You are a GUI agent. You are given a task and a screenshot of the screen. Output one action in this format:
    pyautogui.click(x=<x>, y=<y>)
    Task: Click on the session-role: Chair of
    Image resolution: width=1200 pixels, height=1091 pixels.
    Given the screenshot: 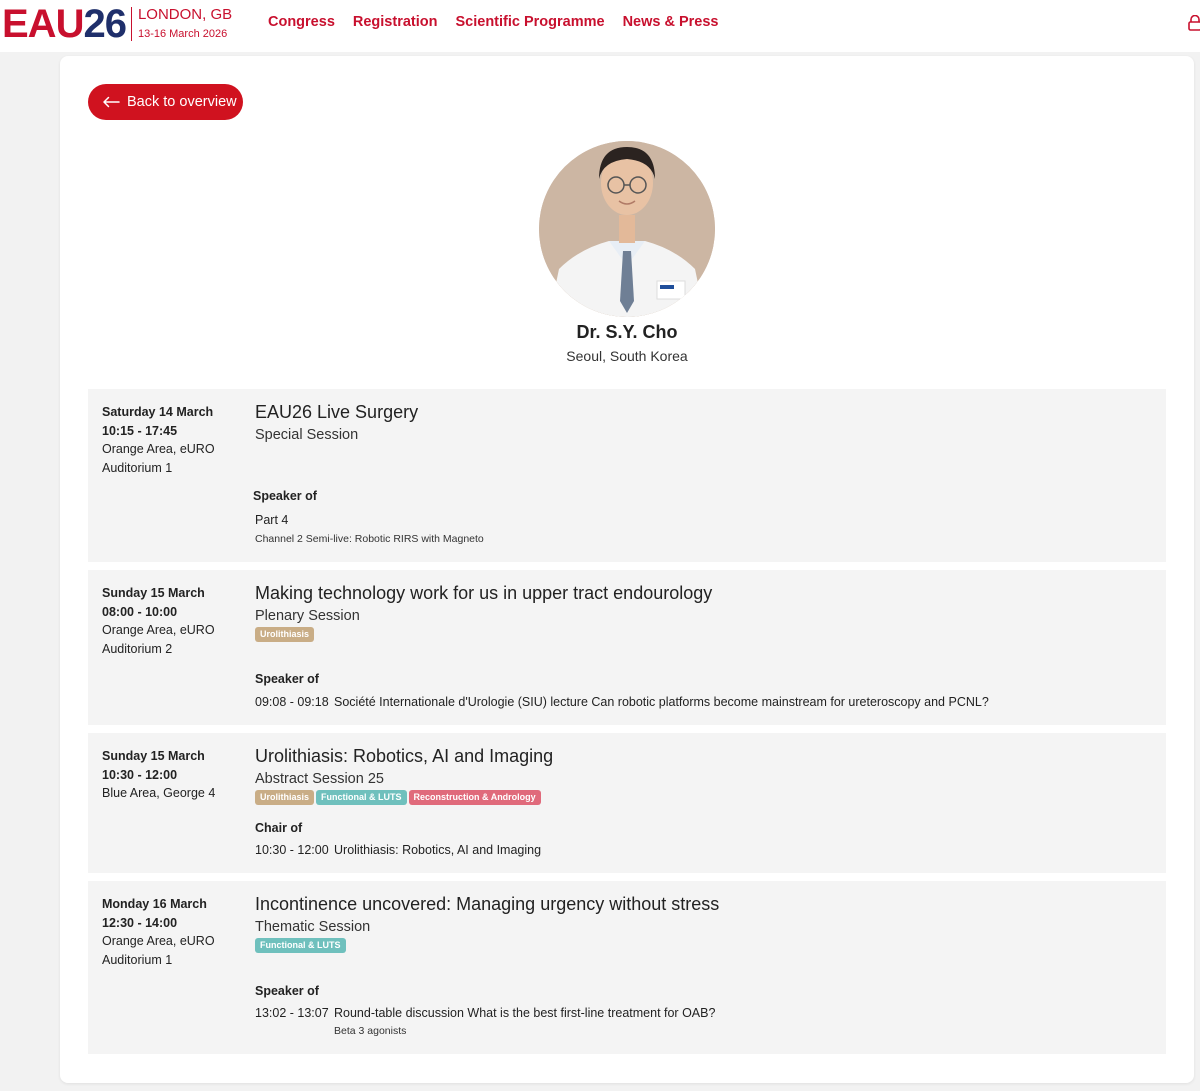 What is the action you would take?
    pyautogui.click(x=279, y=828)
    